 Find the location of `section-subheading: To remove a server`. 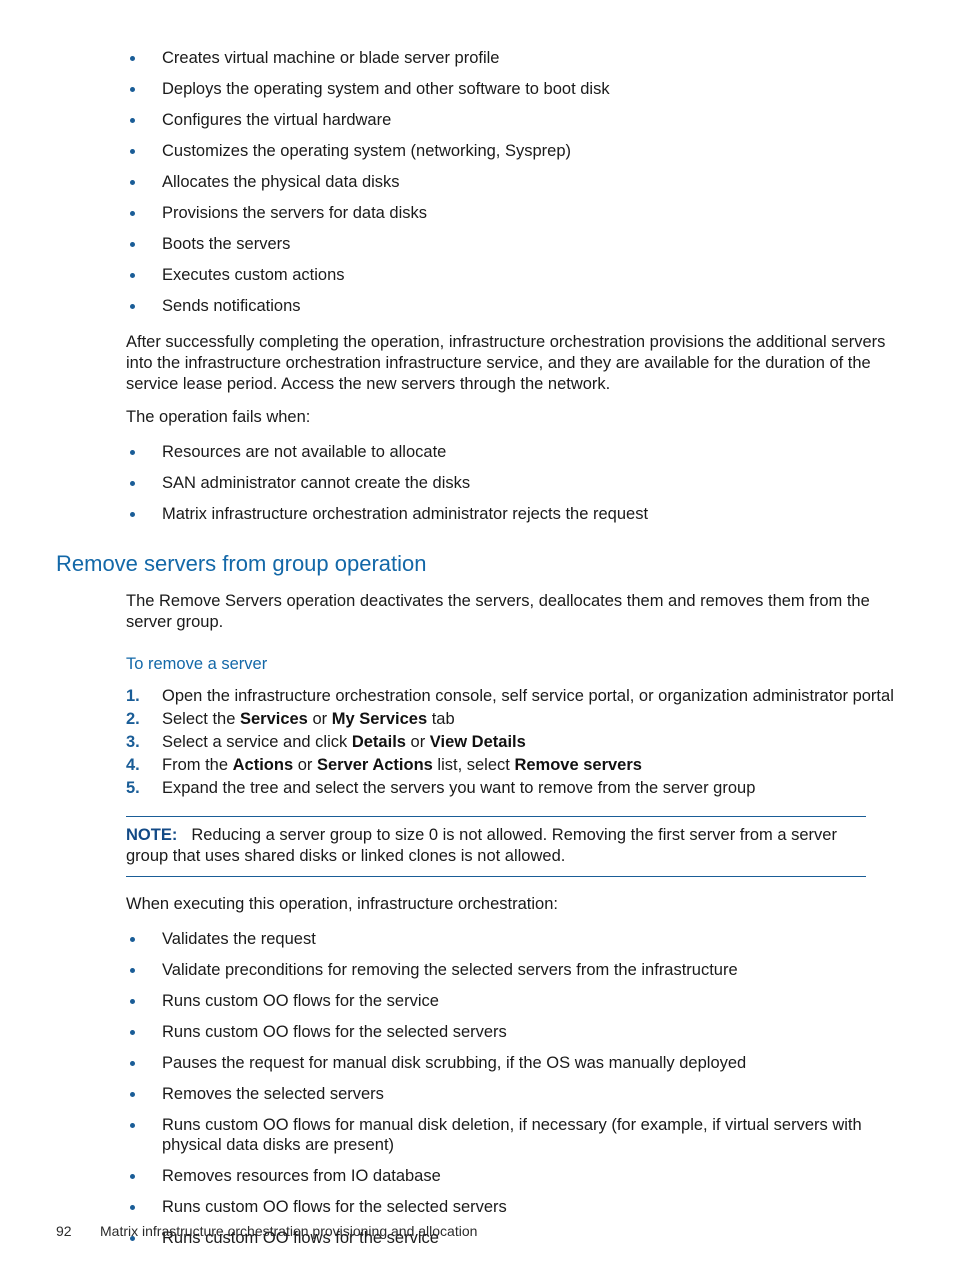

section-subheading: To remove a server is located at coordinates (197, 664).